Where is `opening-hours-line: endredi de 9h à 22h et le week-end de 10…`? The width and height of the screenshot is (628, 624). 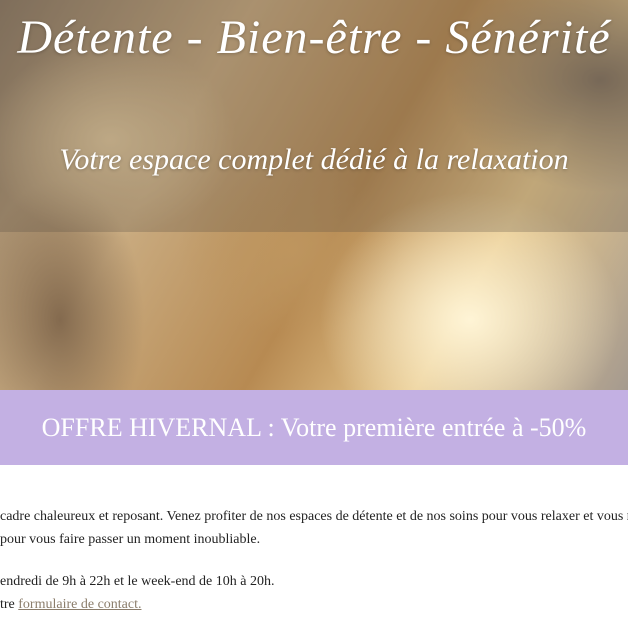
opening-hours-line: endredi de 9h à 22h et le week-end de 10… is located at coordinates (137, 581).